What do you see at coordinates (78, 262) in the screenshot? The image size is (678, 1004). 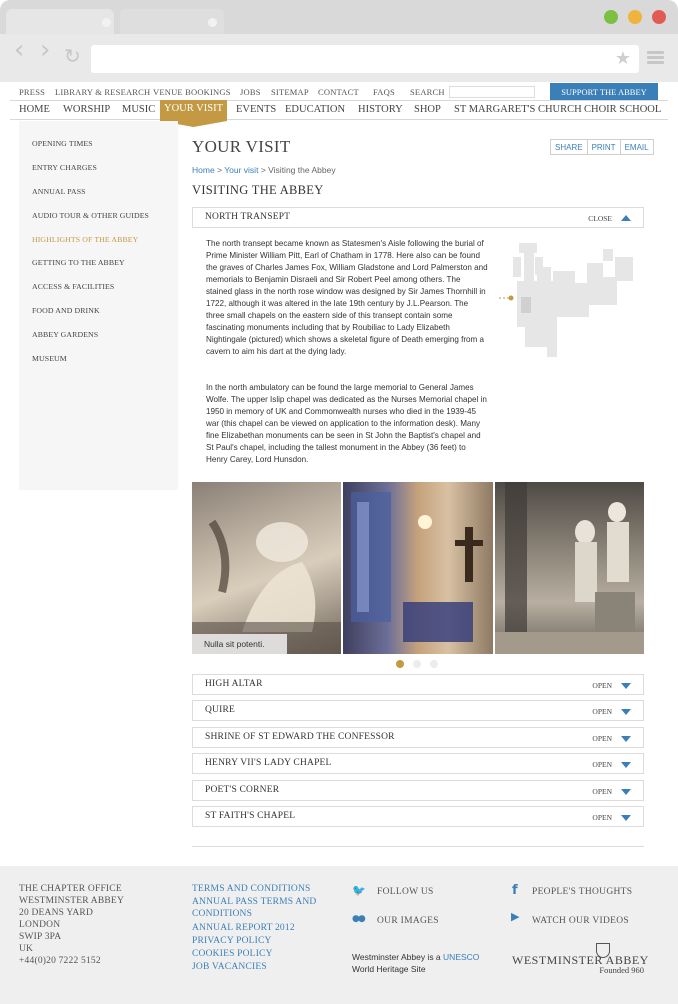 I see `sidebar-item-getting-to: GETTING TO THE ABBEY` at bounding box center [78, 262].